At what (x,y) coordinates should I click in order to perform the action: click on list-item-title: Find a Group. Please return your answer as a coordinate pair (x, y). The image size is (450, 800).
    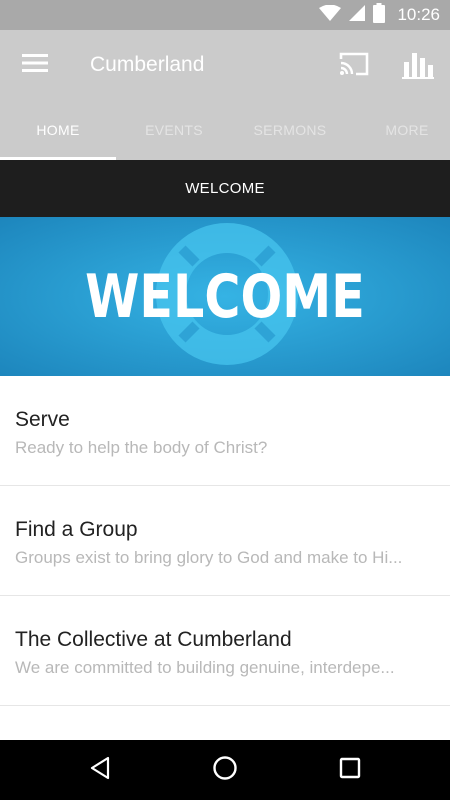
    Looking at the image, I should click on (76, 529).